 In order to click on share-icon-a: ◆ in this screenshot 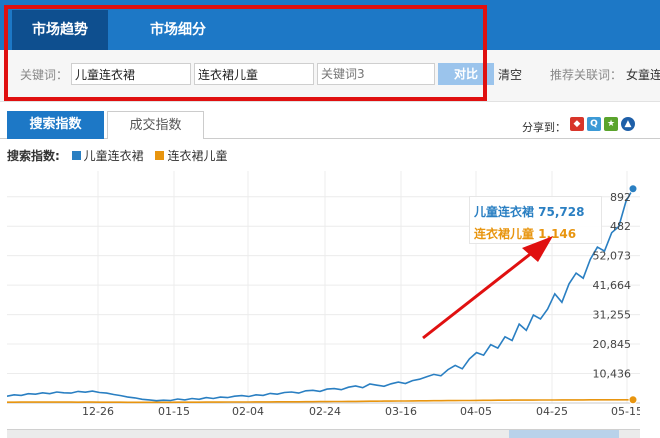, I will do `click(577, 124)`.